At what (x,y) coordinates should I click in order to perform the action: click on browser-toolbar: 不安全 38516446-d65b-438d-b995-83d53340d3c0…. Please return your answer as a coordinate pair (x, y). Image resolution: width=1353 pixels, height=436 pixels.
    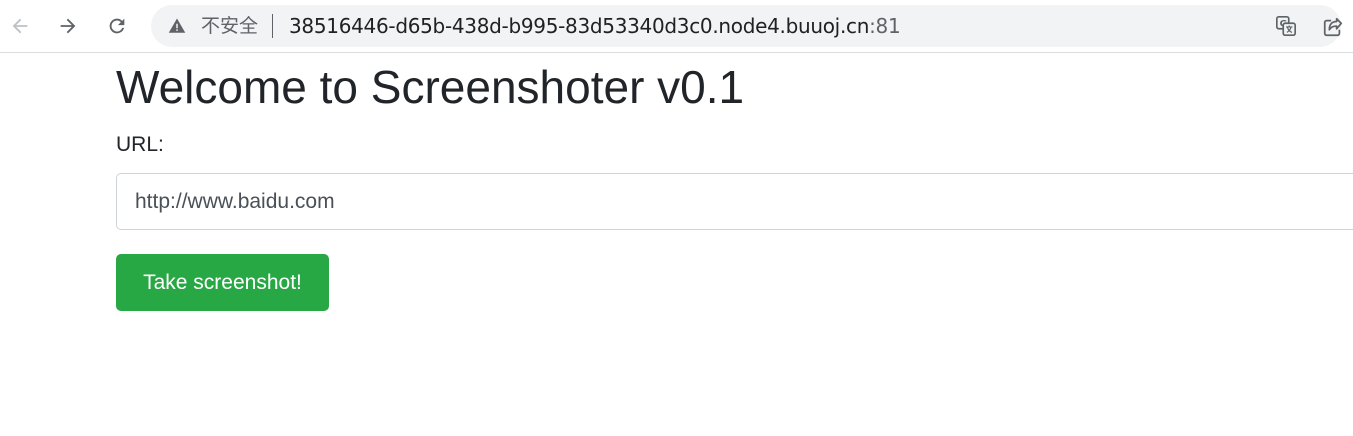
    Looking at the image, I should click on (676, 26).